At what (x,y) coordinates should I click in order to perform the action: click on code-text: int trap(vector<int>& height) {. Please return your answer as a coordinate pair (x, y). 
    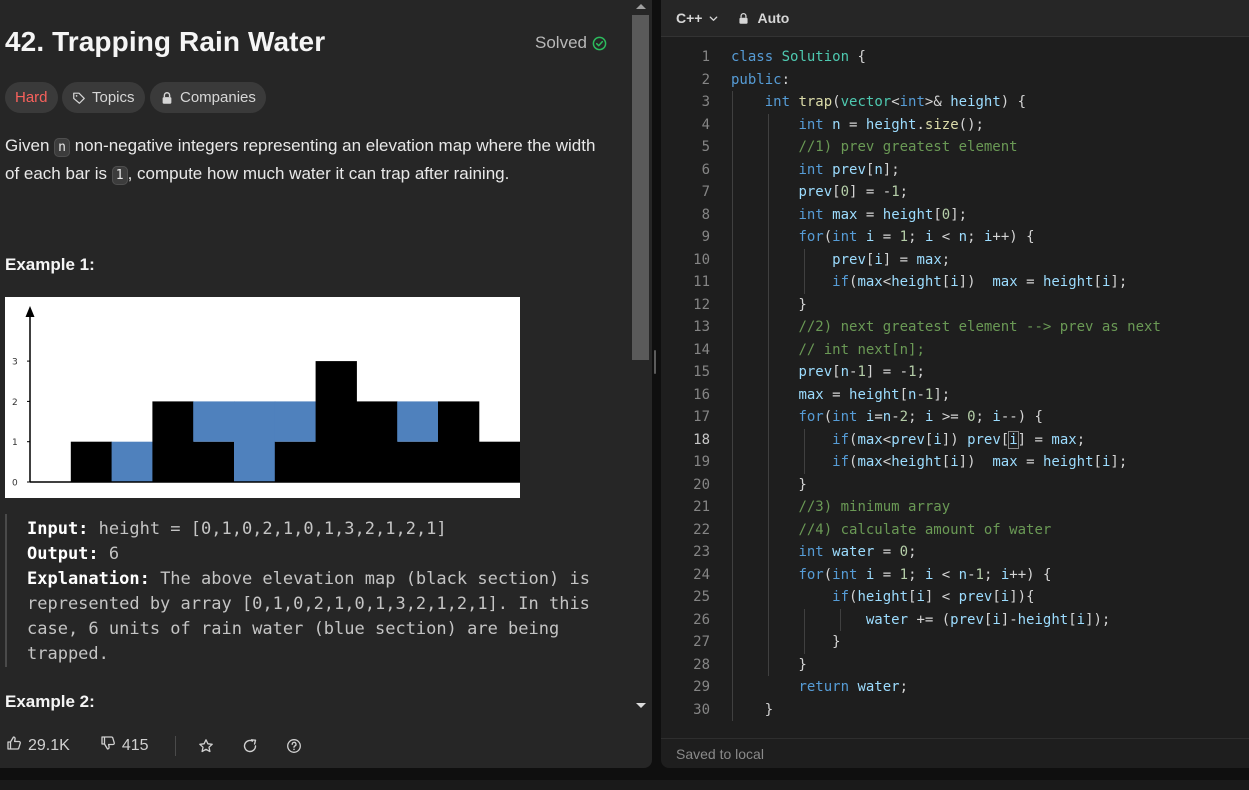
    Looking at the image, I should click on (895, 102).